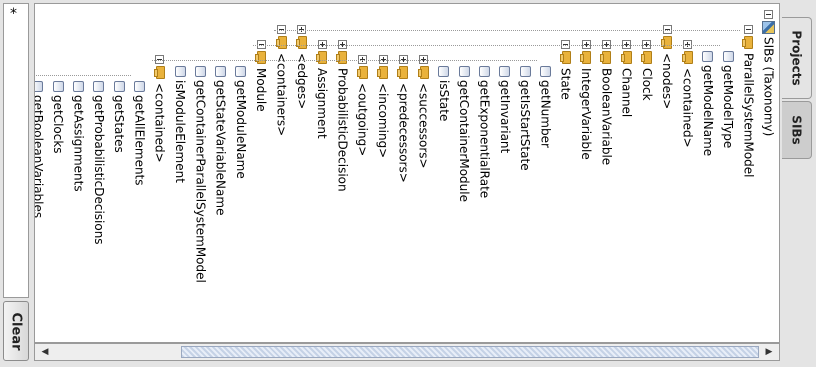 Image resolution: width=816 pixels, height=367 pixels. Describe the element at coordinates (45, 352) in the screenshot. I see `scroll-left-arrow-icon: ◀` at that location.